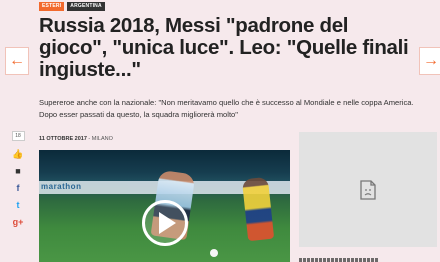 The image size is (440, 262). I want to click on ball, so click(214, 253).